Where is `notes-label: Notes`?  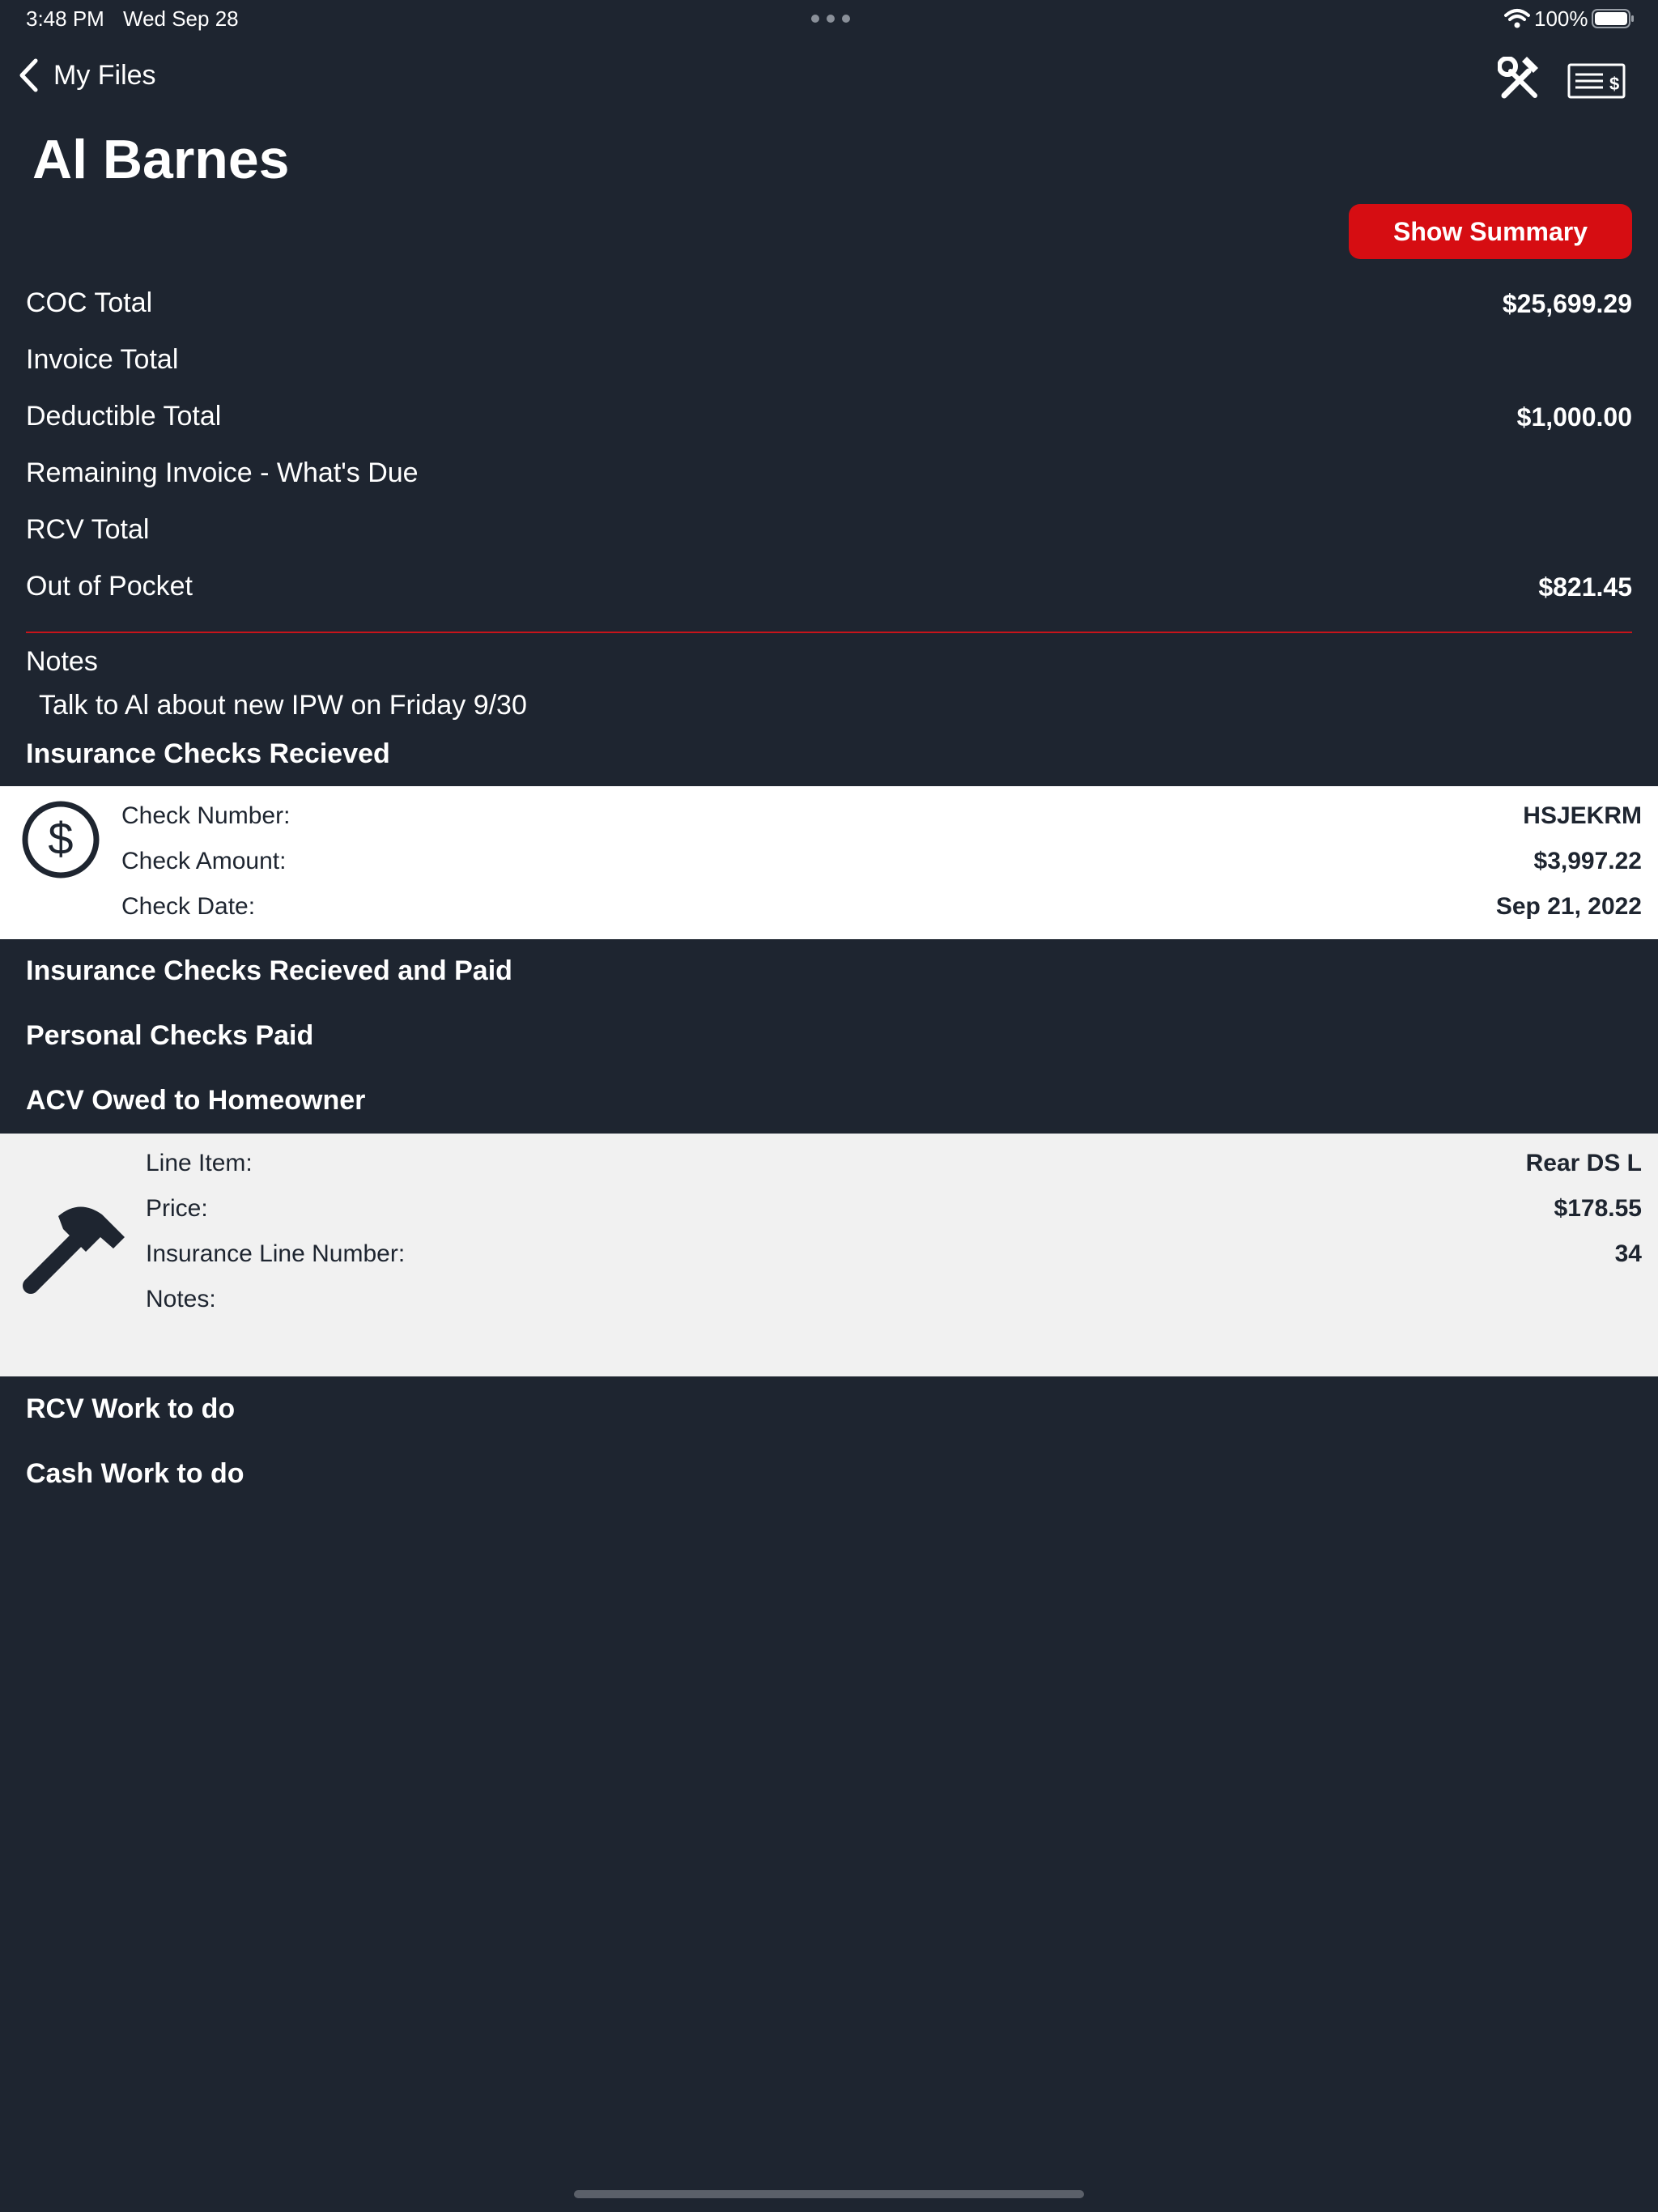
notes-label: Notes is located at coordinates (62, 661).